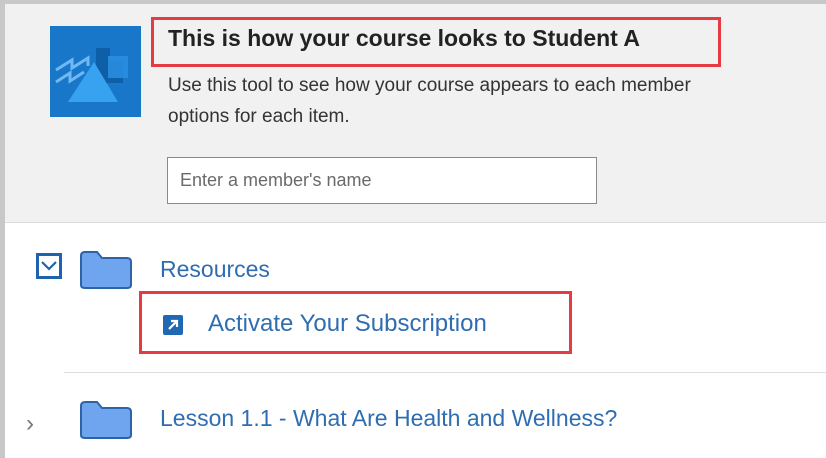  What do you see at coordinates (382, 180) in the screenshot?
I see `member-name-input` at bounding box center [382, 180].